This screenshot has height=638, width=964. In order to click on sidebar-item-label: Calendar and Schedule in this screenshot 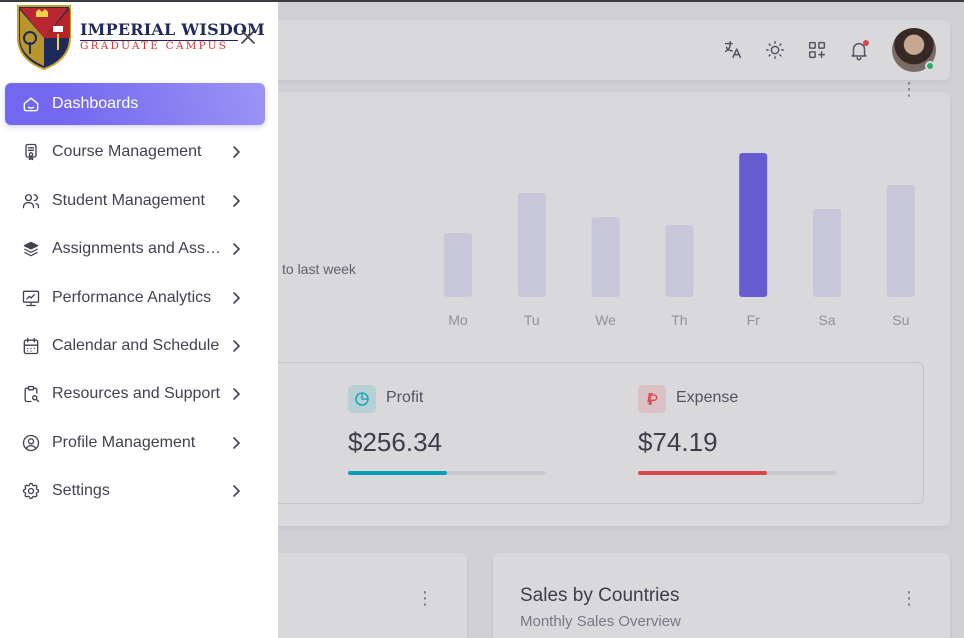, I will do `click(136, 345)`.